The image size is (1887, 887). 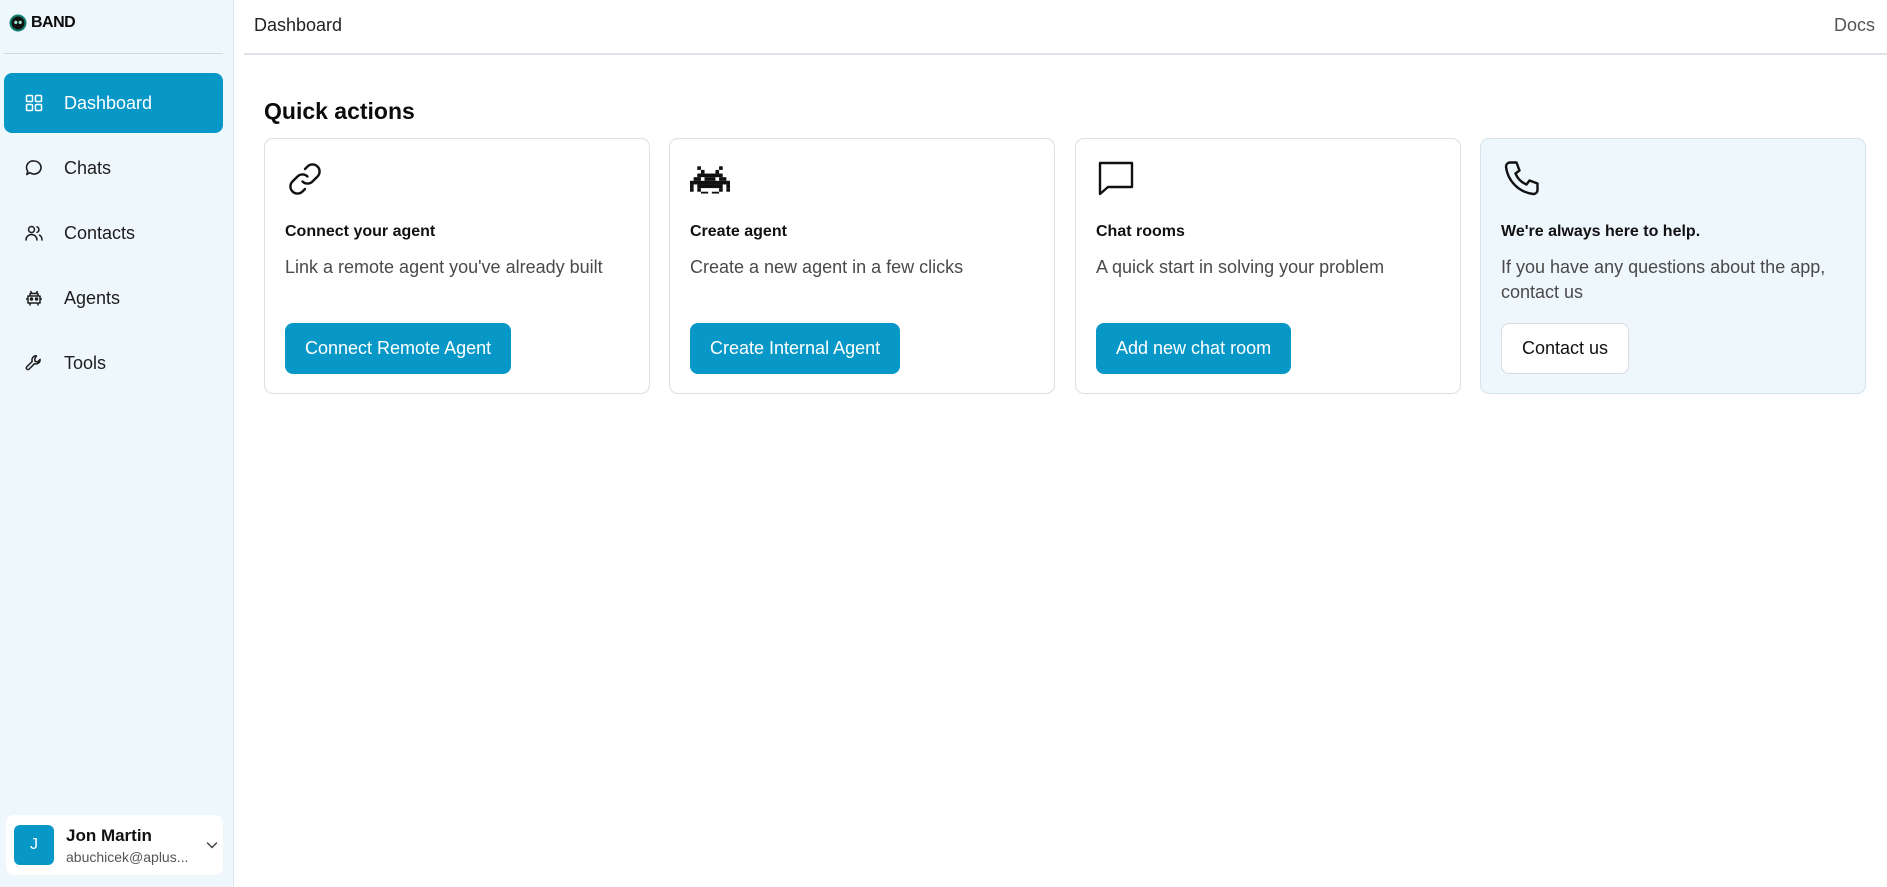 What do you see at coordinates (1116, 178) in the screenshot?
I see `chat-square-icon` at bounding box center [1116, 178].